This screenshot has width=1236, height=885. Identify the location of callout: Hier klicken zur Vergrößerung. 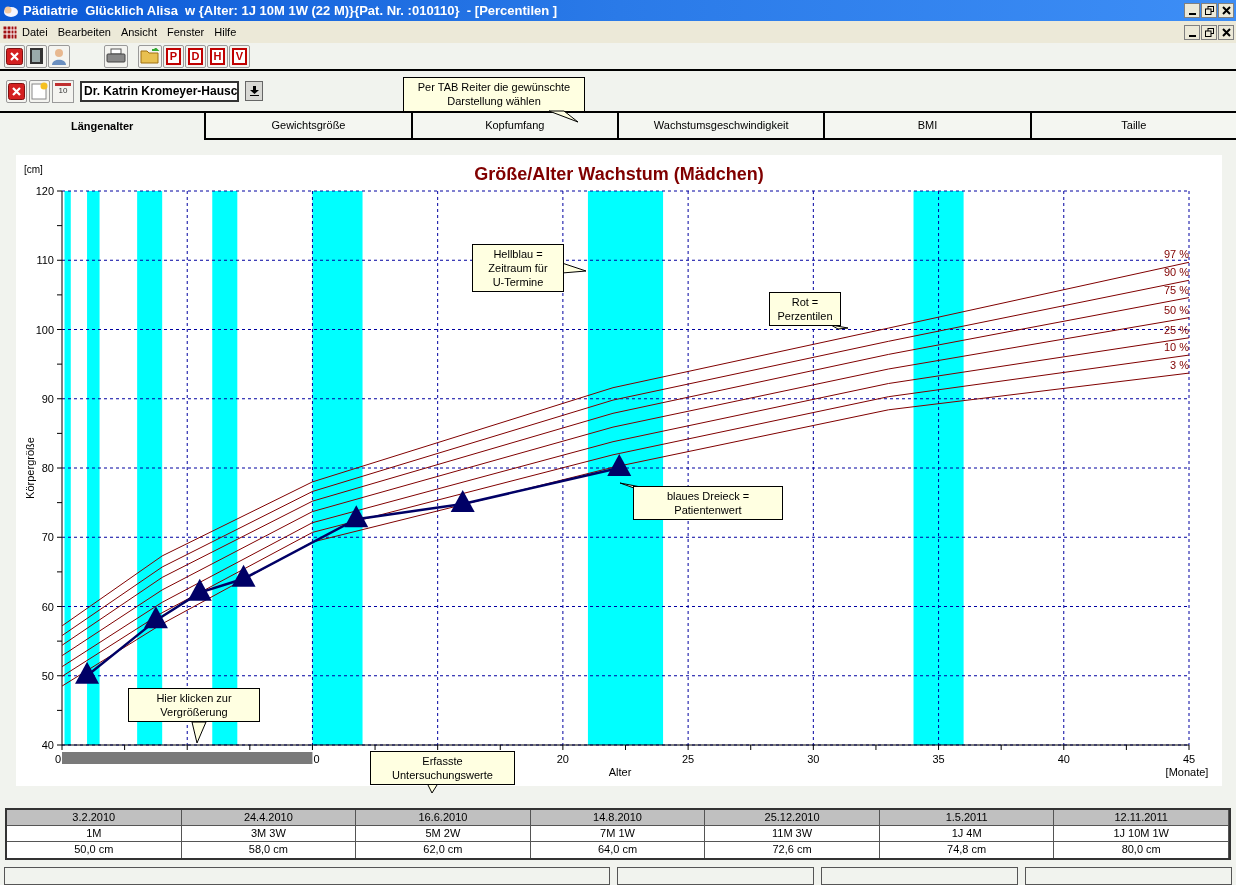
(194, 705).